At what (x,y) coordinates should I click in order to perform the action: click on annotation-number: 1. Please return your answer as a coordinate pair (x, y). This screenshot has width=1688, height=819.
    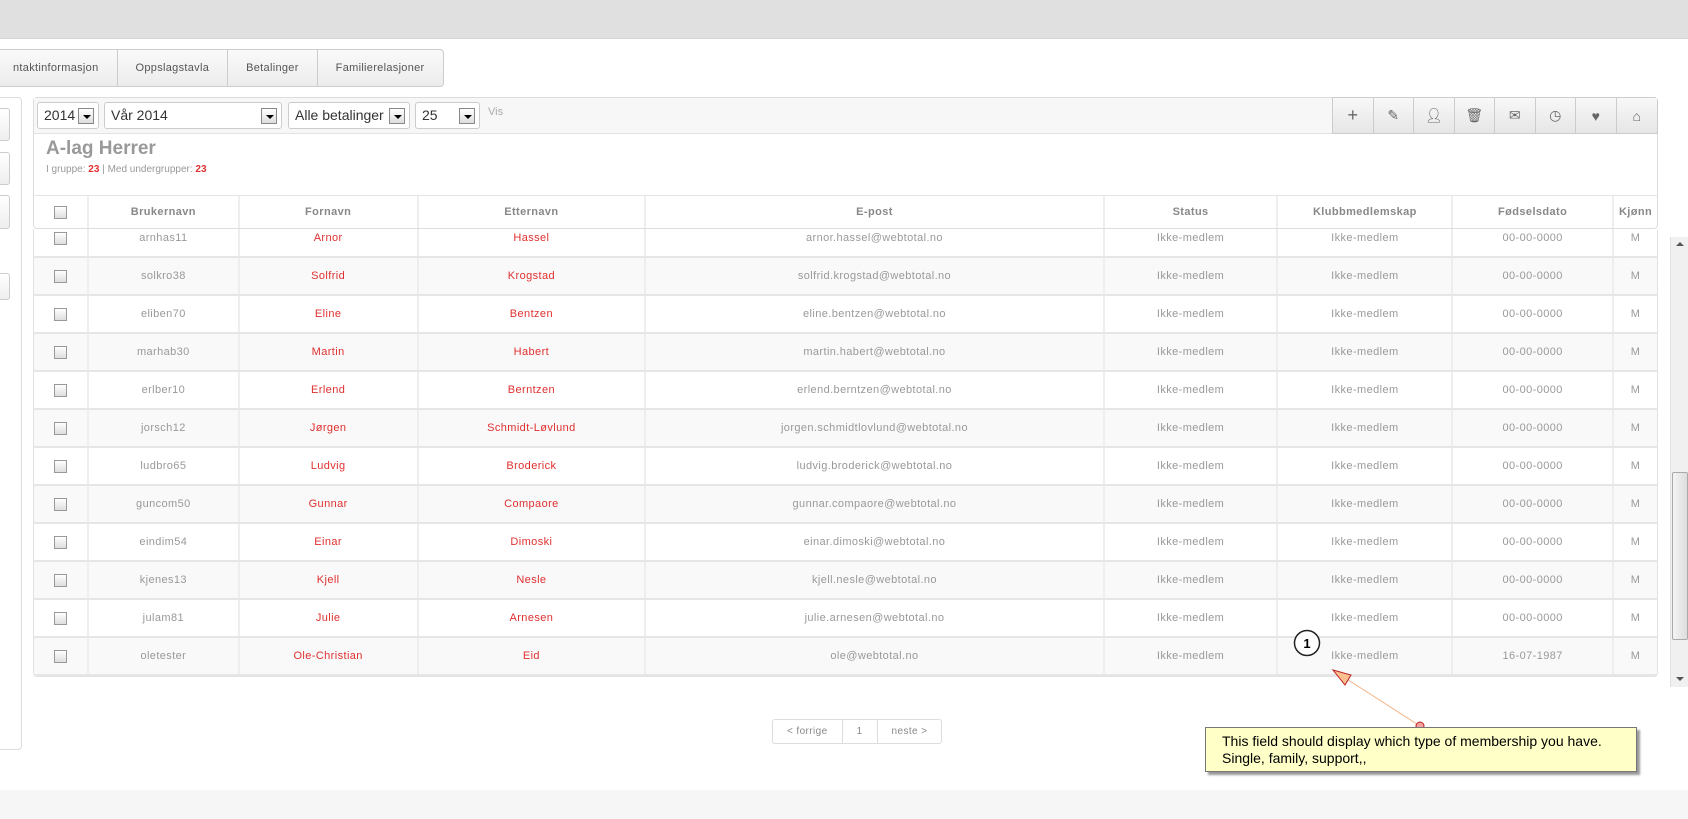
    Looking at the image, I should click on (1306, 643).